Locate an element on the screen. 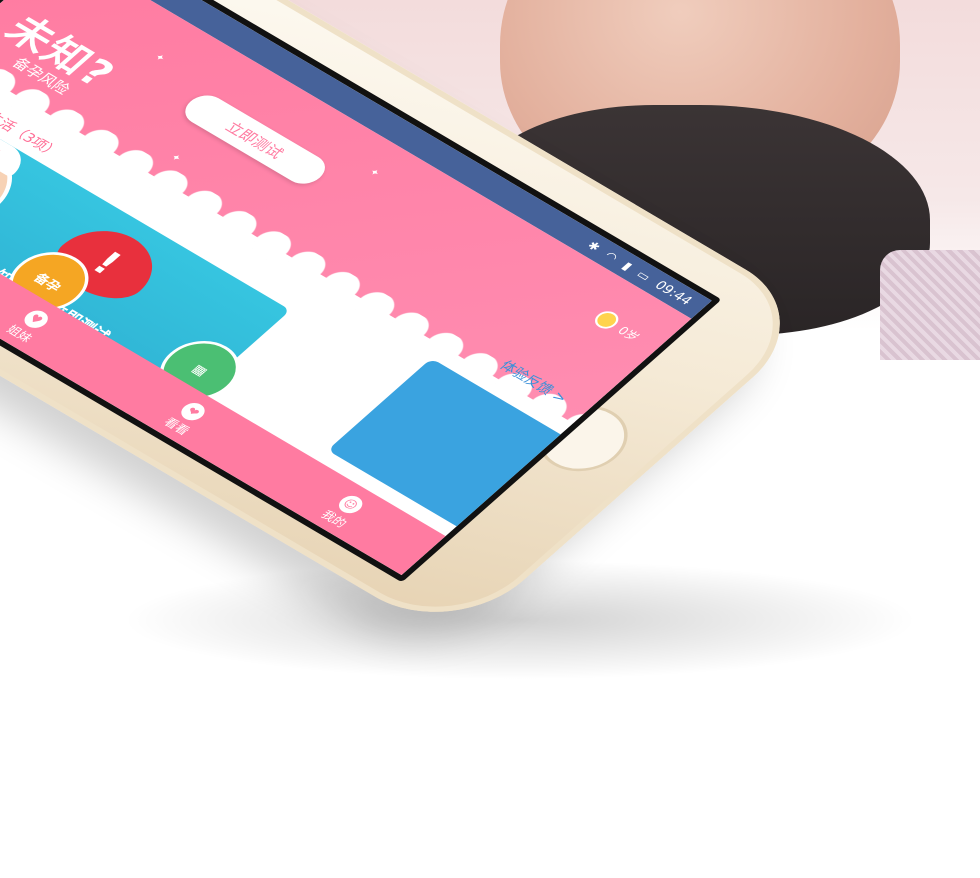 The width and height of the screenshot is (980, 878). calendar-icon: ▦ is located at coordinates (199, 370).